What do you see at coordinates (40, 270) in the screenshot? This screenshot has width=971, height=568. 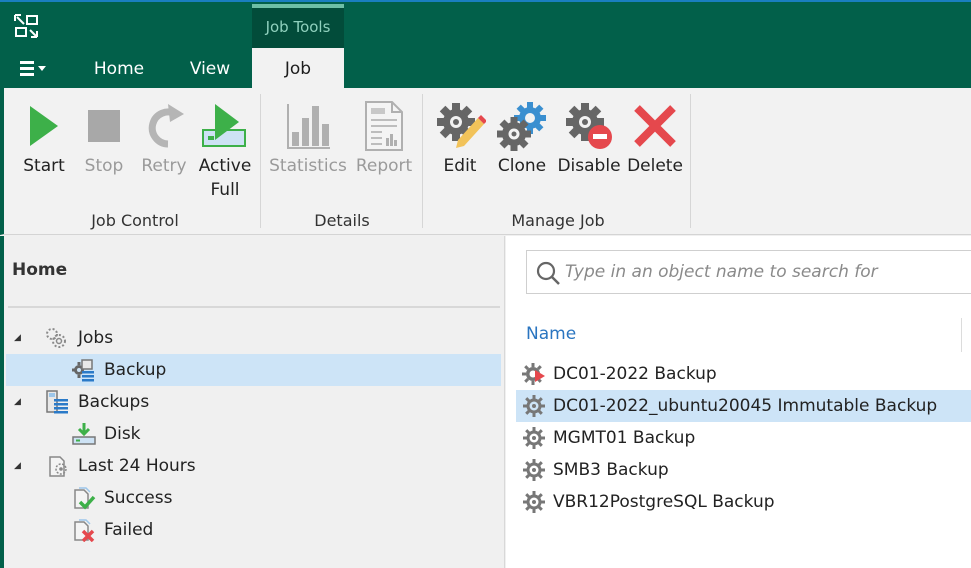 I see `nav-title: Home` at bounding box center [40, 270].